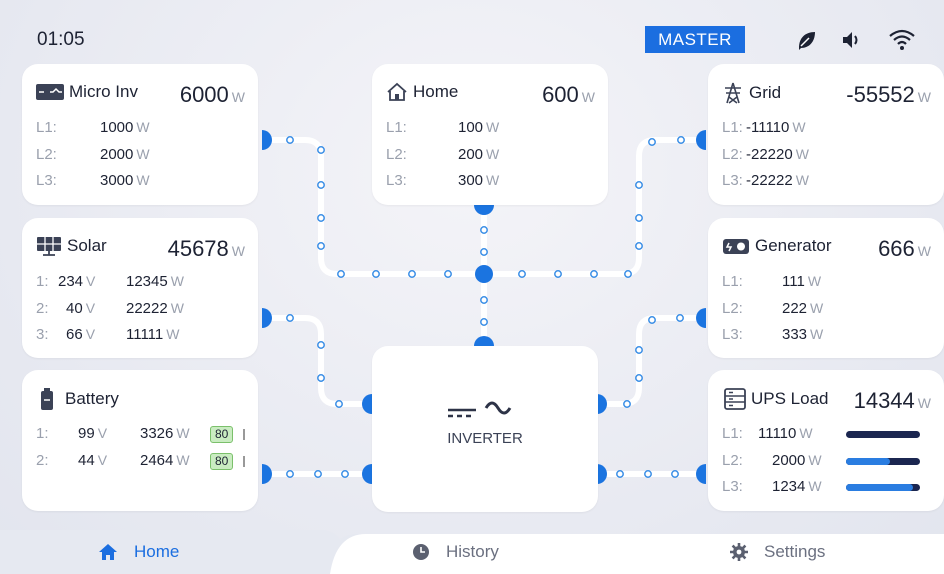 This screenshot has height=574, width=944. What do you see at coordinates (93, 127) in the screenshot?
I see `micro-inv-row: L1: 1000 W` at bounding box center [93, 127].